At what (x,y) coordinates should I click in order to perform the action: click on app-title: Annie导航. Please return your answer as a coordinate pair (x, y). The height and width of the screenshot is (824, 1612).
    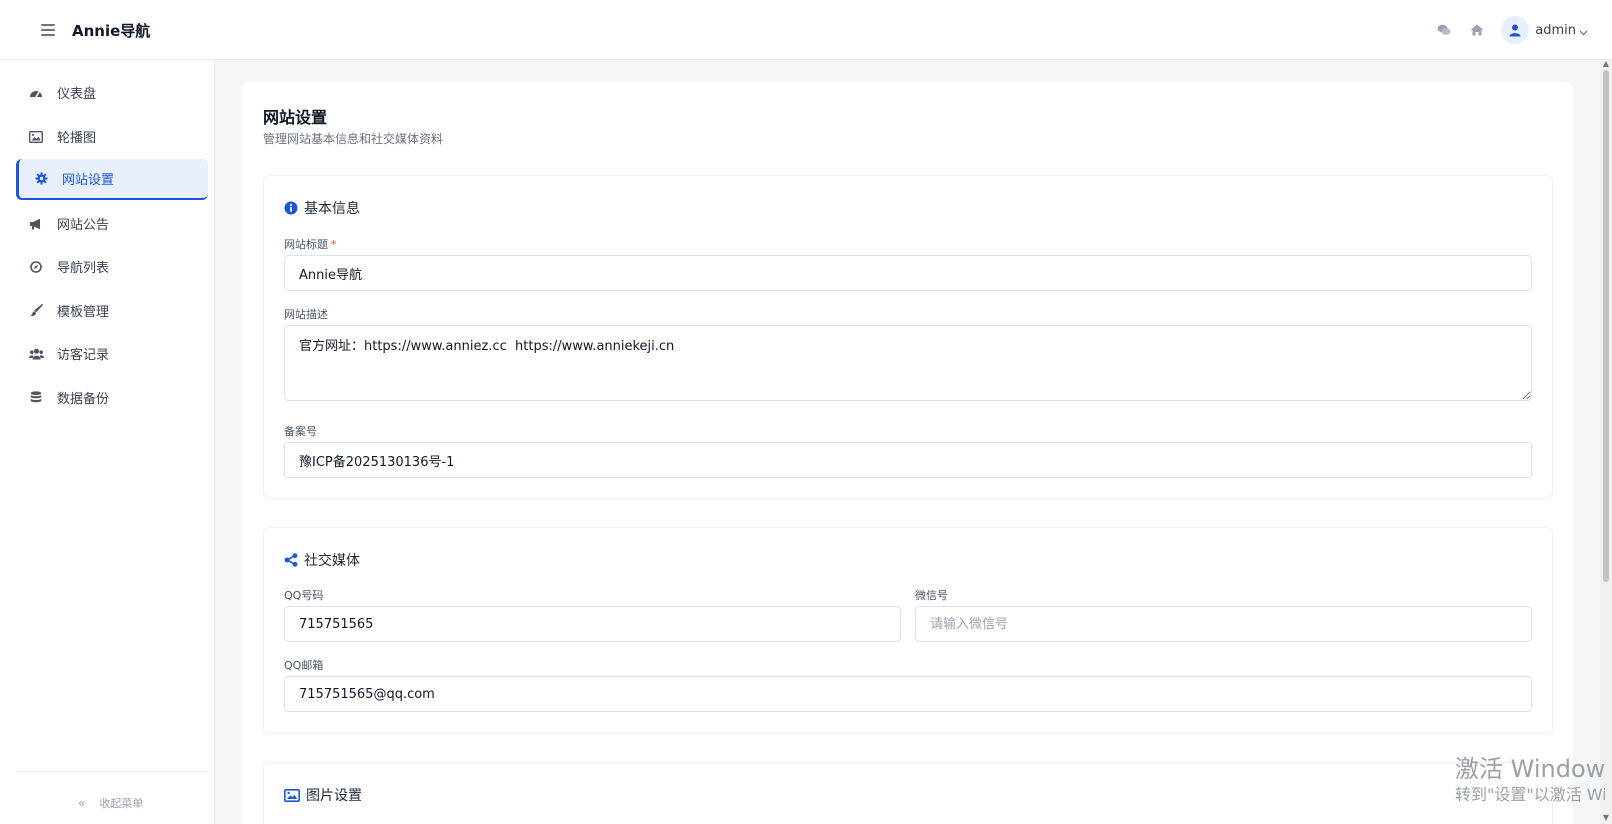
    Looking at the image, I should click on (111, 31).